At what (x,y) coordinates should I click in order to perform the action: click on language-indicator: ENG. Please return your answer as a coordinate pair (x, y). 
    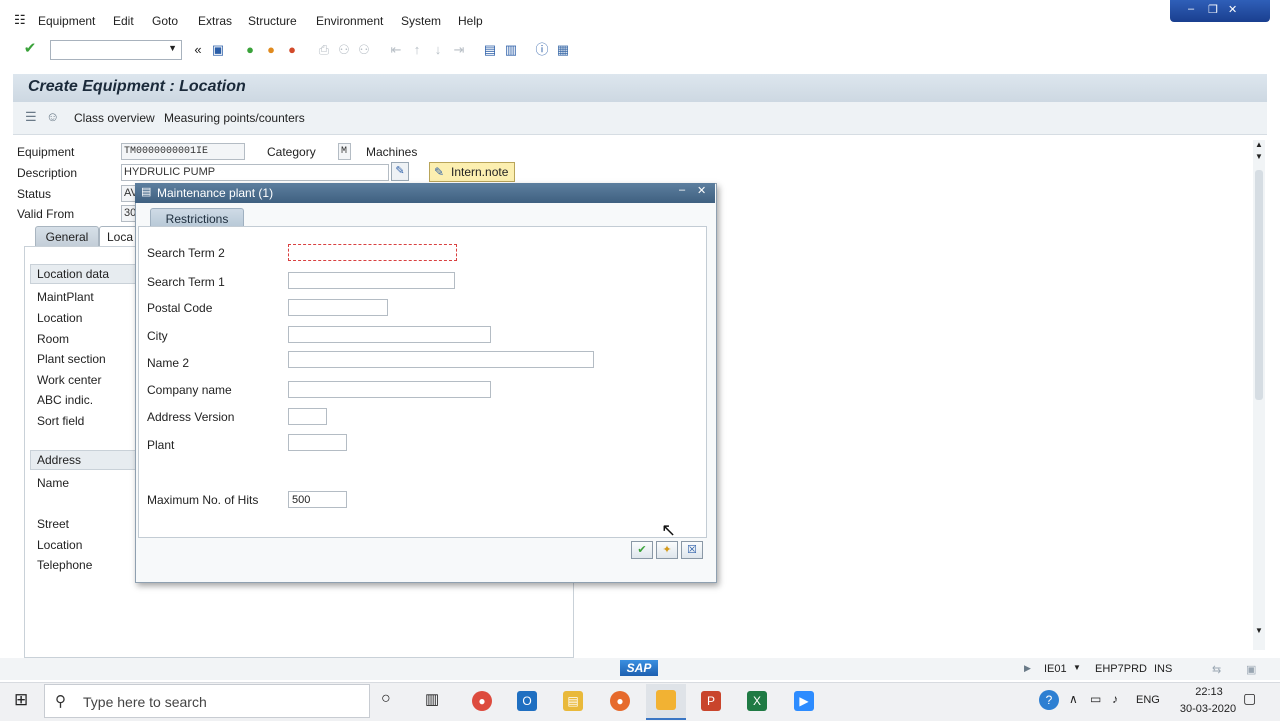
    Looking at the image, I should click on (1148, 700).